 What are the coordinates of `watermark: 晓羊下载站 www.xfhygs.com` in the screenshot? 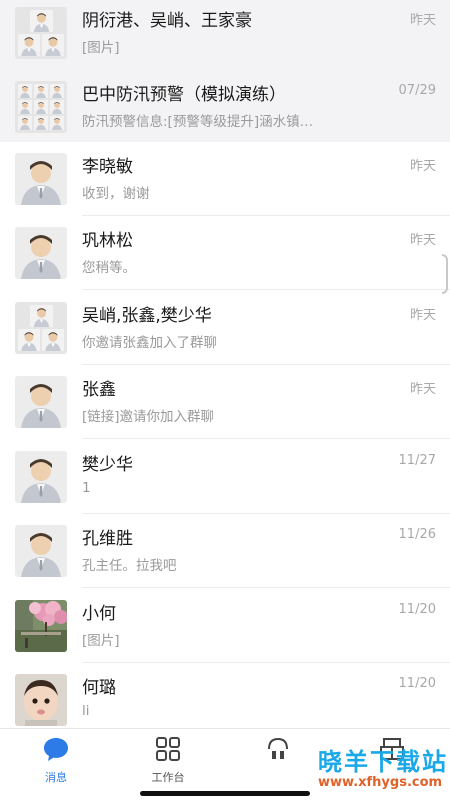 It's located at (380, 769).